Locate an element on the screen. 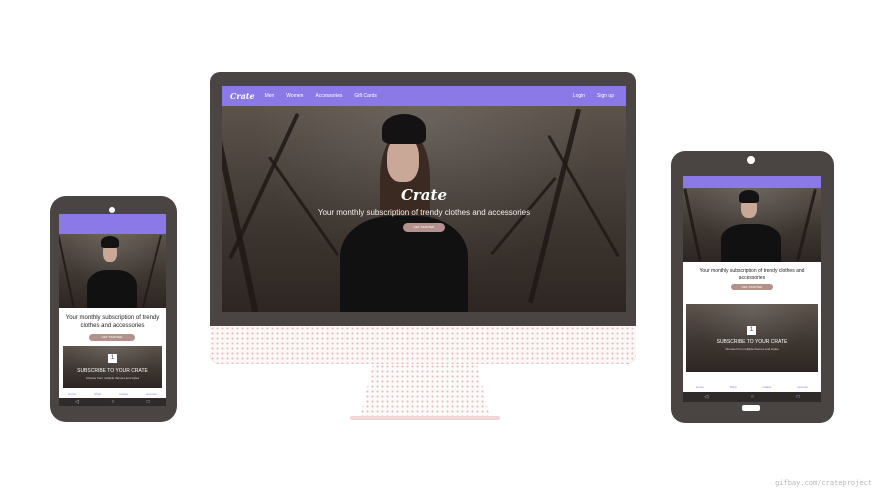 The width and height of the screenshot is (880, 495). tablet-camera is located at coordinates (751, 160).